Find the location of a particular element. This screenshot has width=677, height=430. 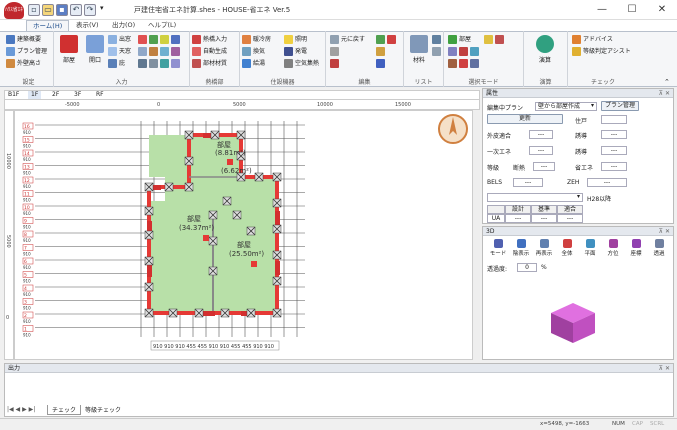

opening-icon is located at coordinates (95, 44).